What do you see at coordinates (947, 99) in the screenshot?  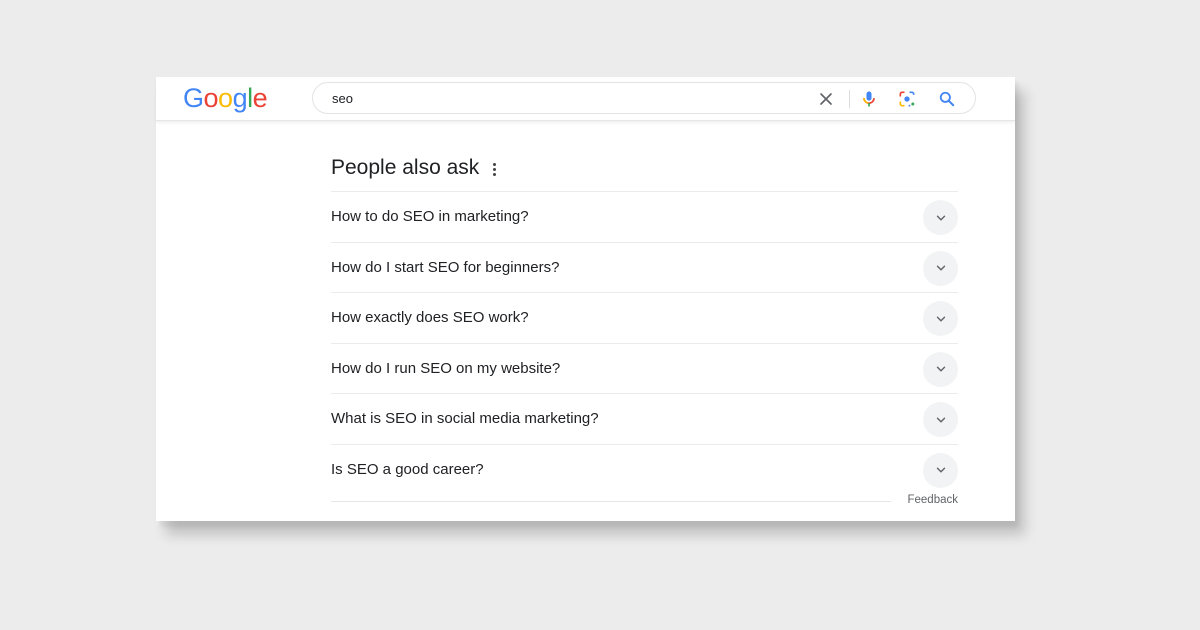 I see `search-icon` at bounding box center [947, 99].